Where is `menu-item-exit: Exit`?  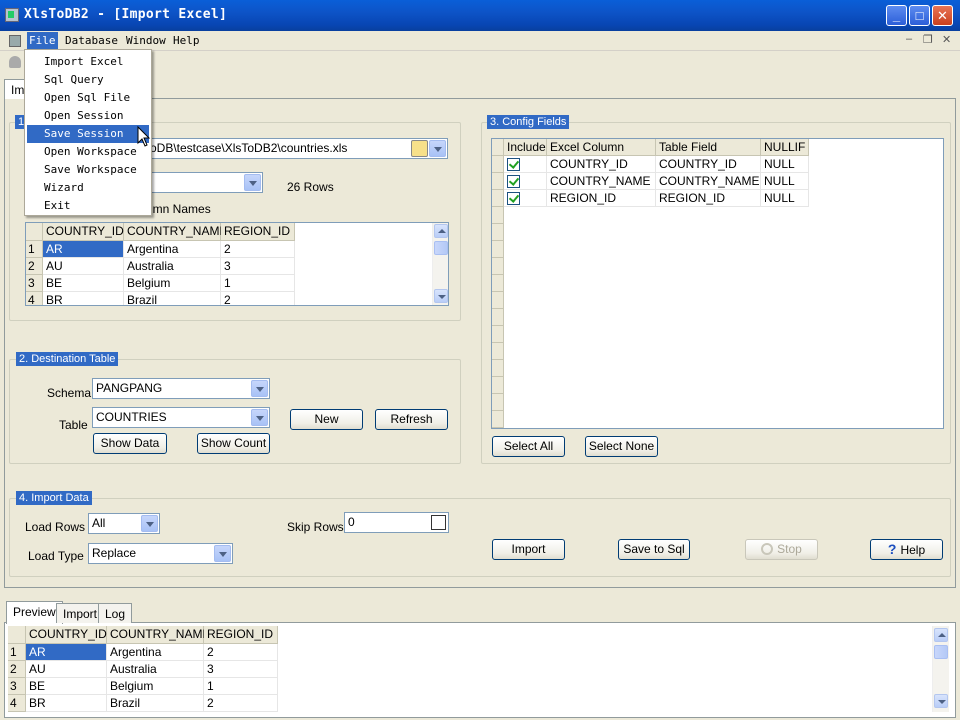
menu-item-exit: Exit is located at coordinates (88, 206).